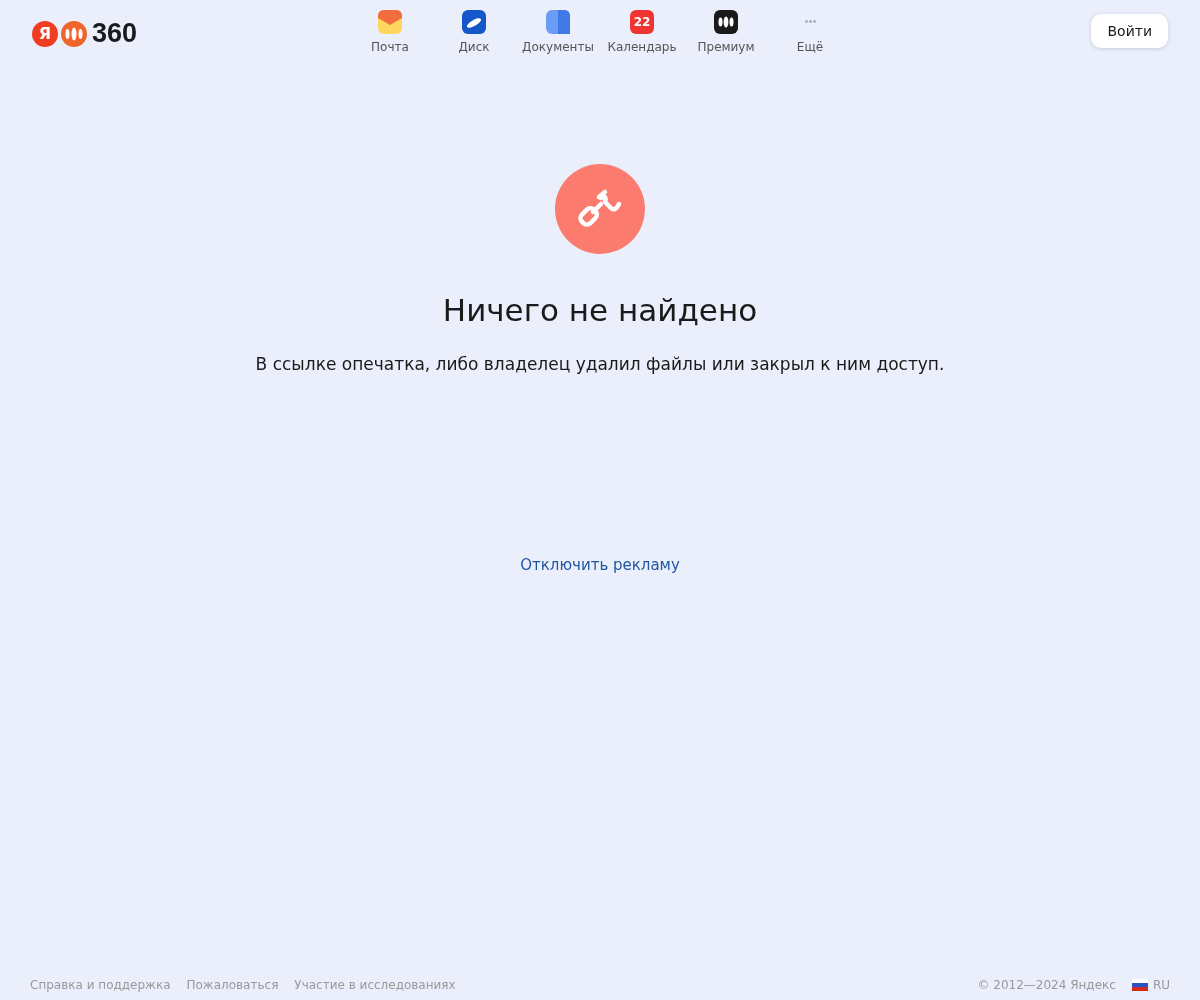 The image size is (1200, 1000). Describe the element at coordinates (600, 209) in the screenshot. I see `broken-link-icon` at that location.